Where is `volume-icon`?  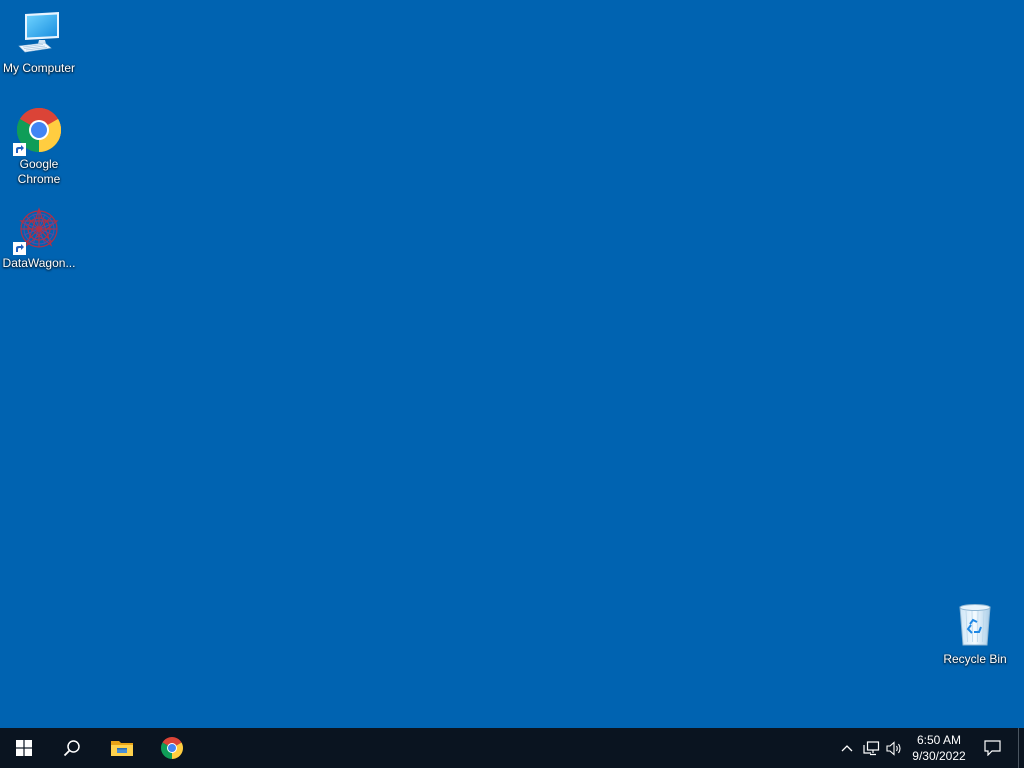 volume-icon is located at coordinates (893, 748).